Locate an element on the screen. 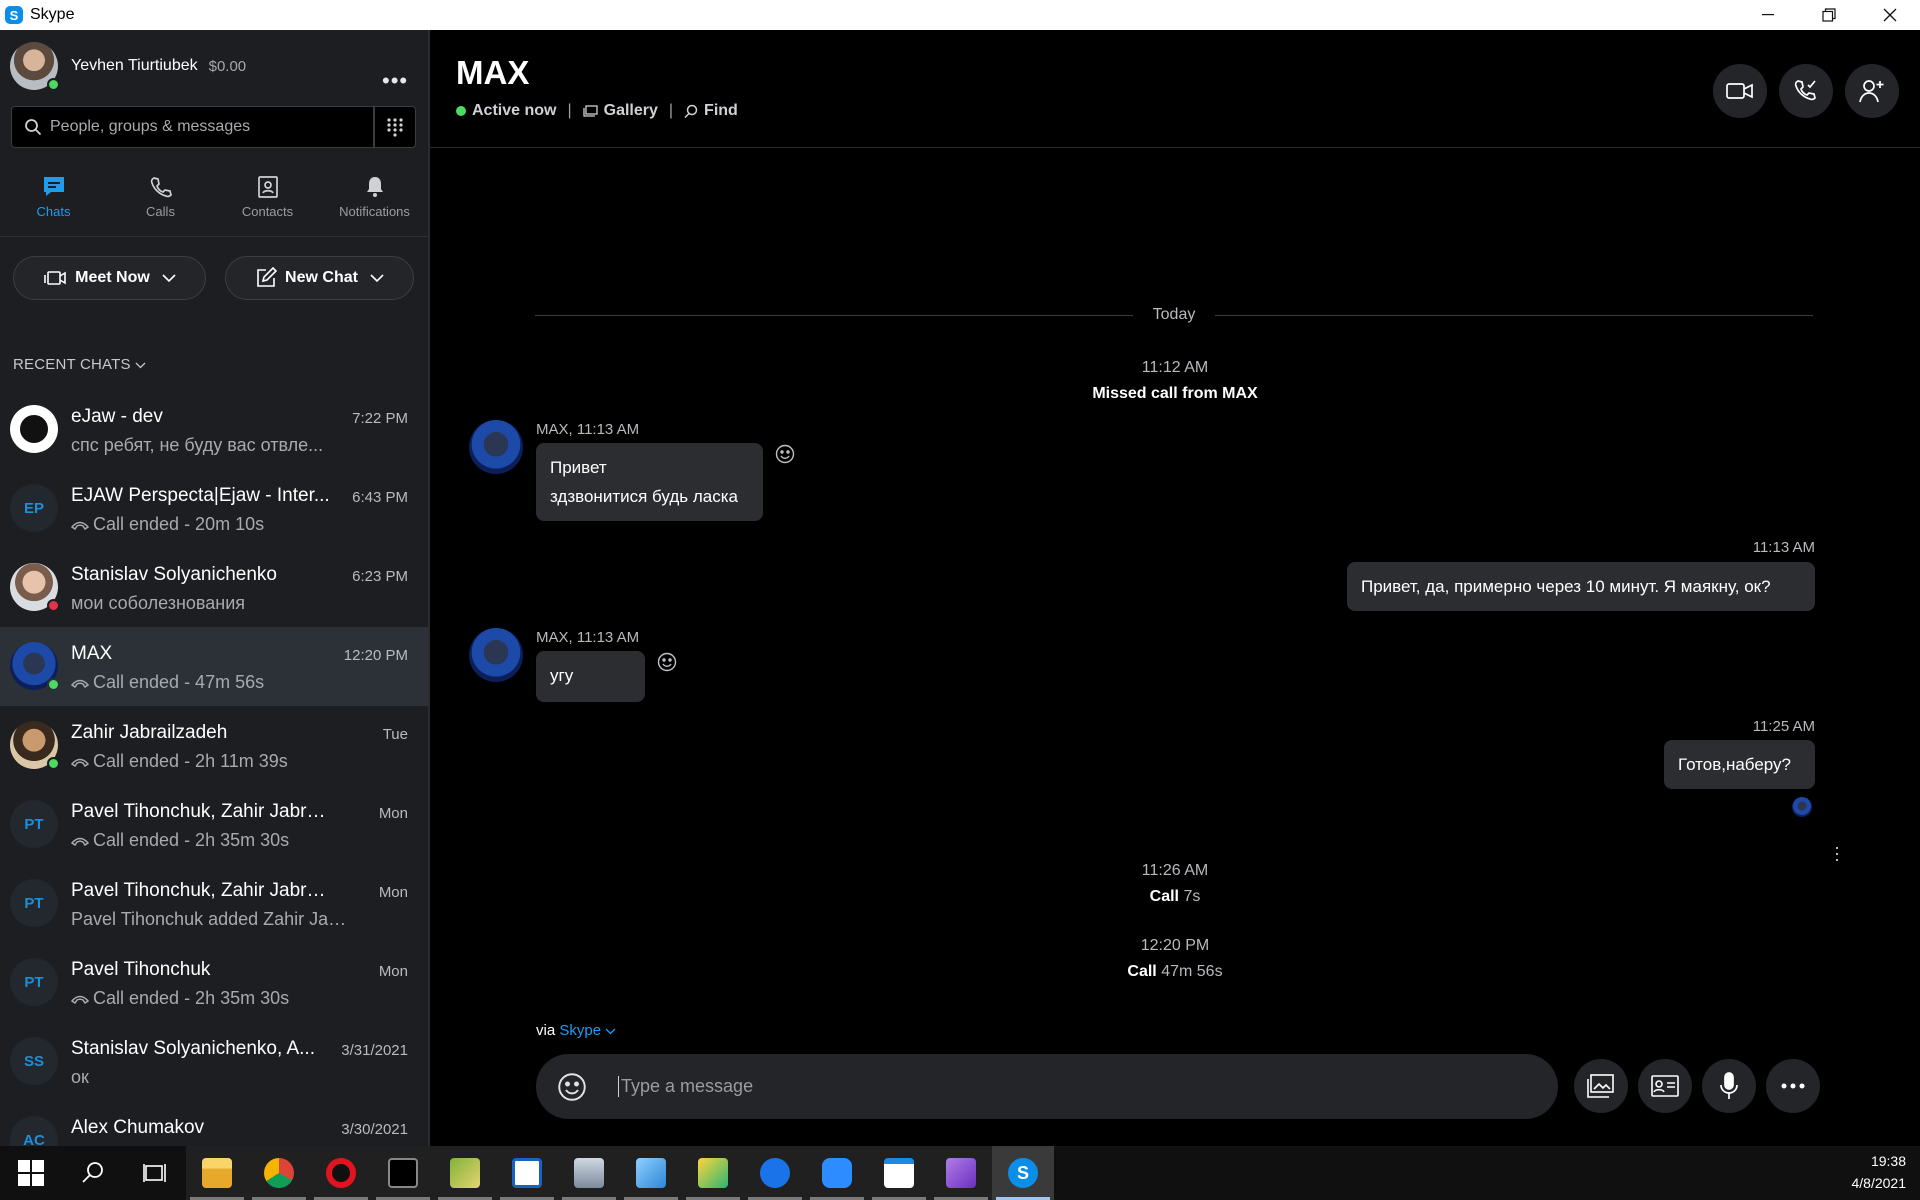  message-bubble: угу is located at coordinates (590, 676).